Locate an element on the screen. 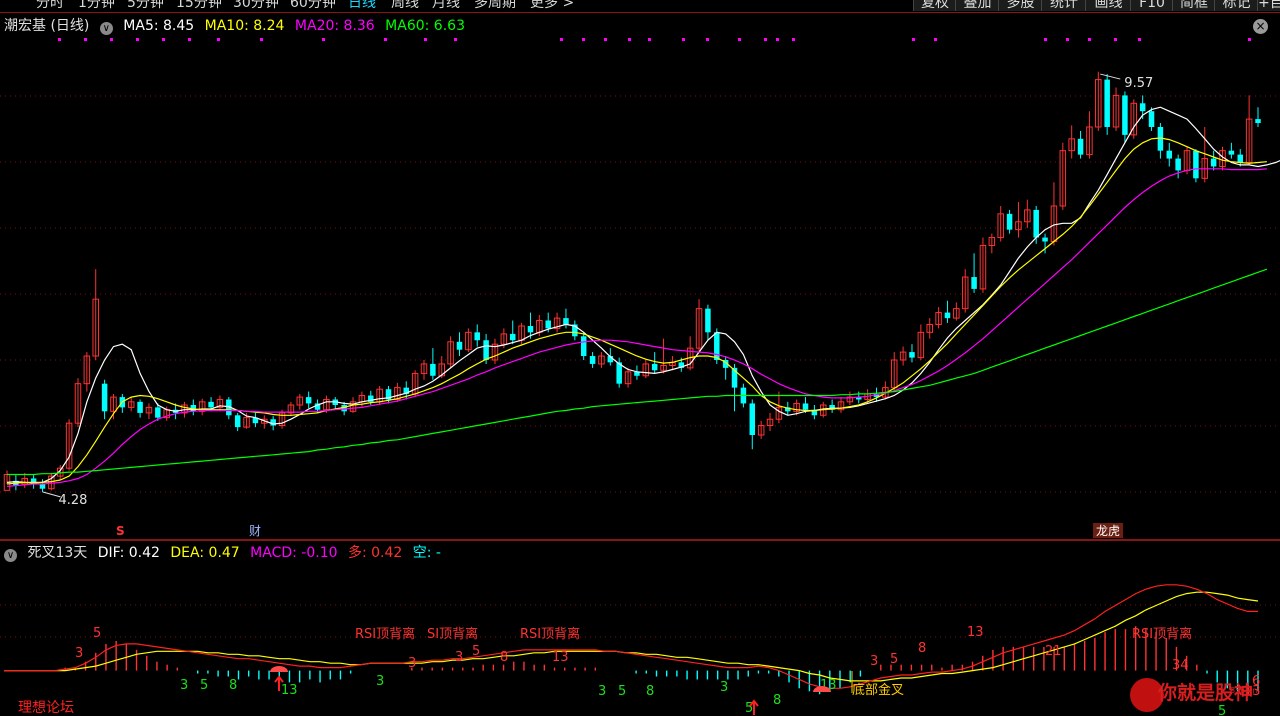 This screenshot has height=716, width=1280. tool-button-3: 统计 is located at coordinates (1063, 5).